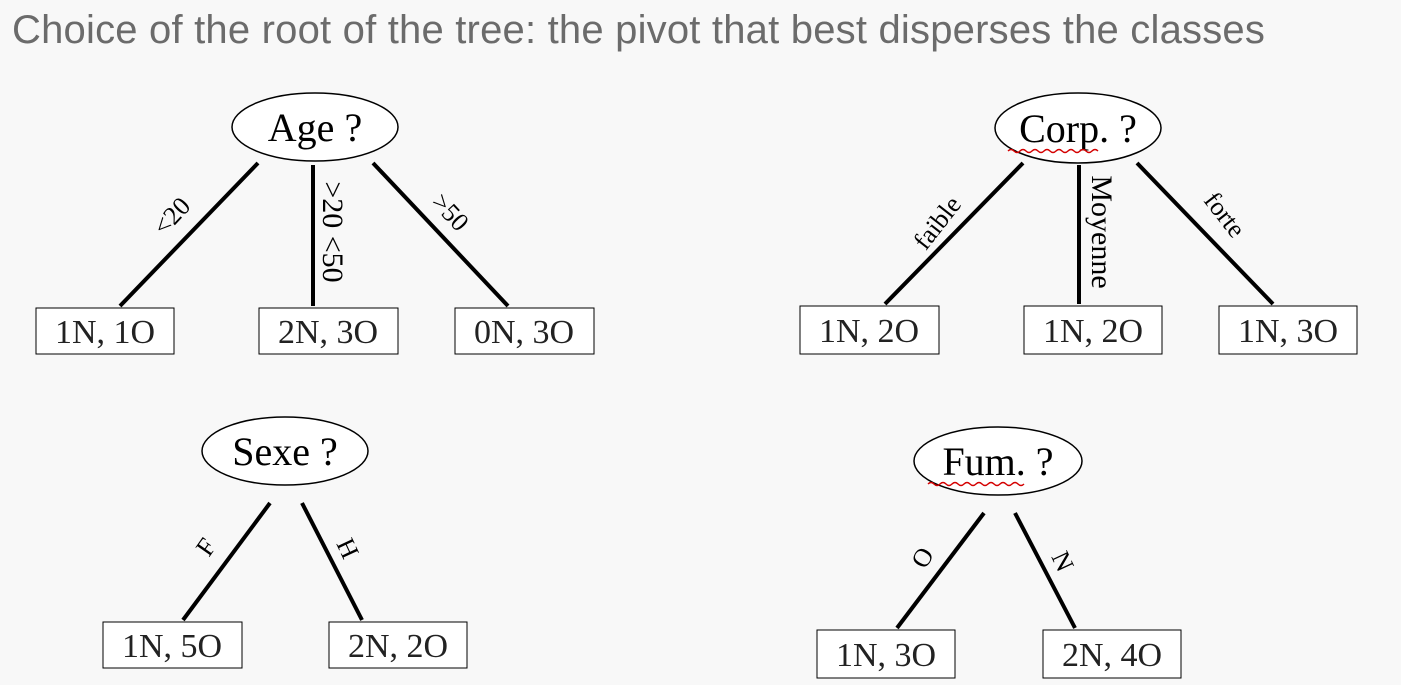  I want to click on leaf-label-corp-1: 1N, 2O, so click(869, 331).